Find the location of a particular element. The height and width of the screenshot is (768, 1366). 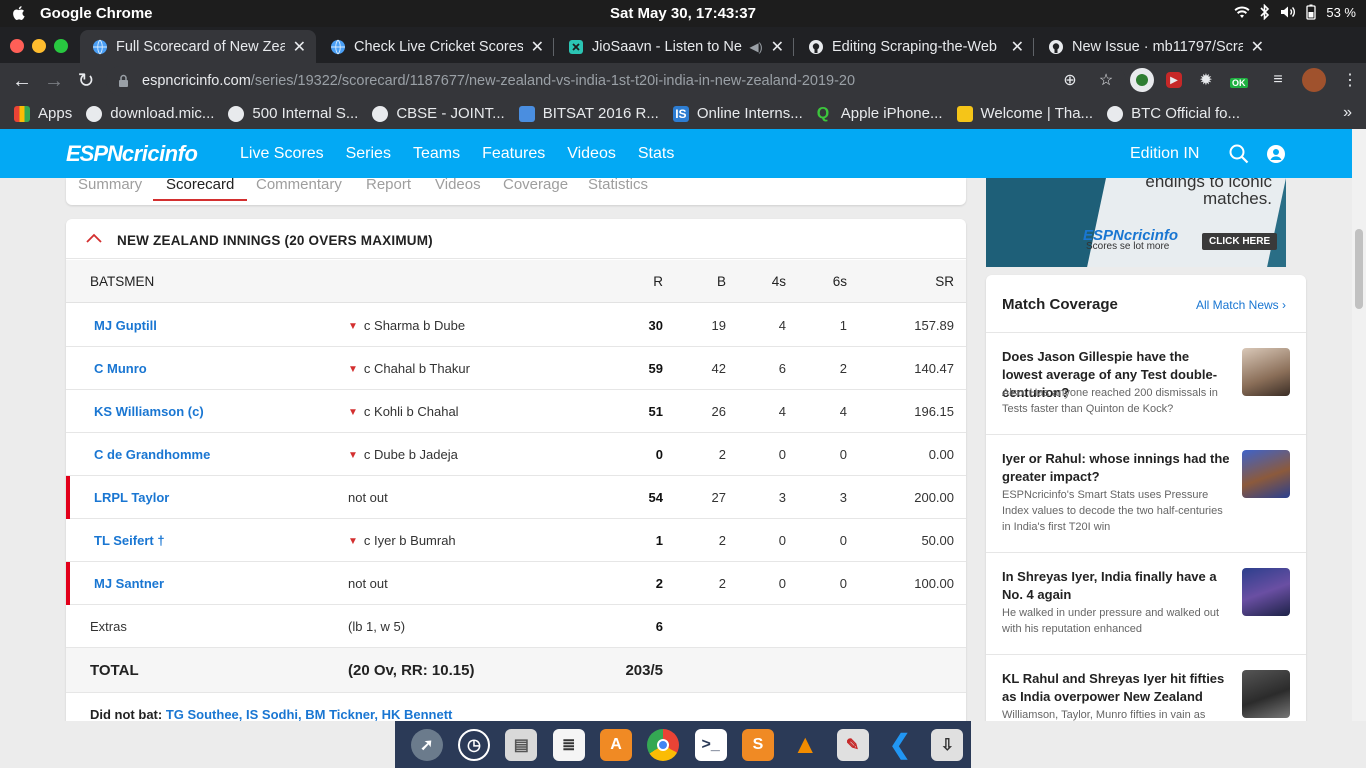

tab-live-scores: Check Live Cricket Scores, ✕ is located at coordinates (436, 46).